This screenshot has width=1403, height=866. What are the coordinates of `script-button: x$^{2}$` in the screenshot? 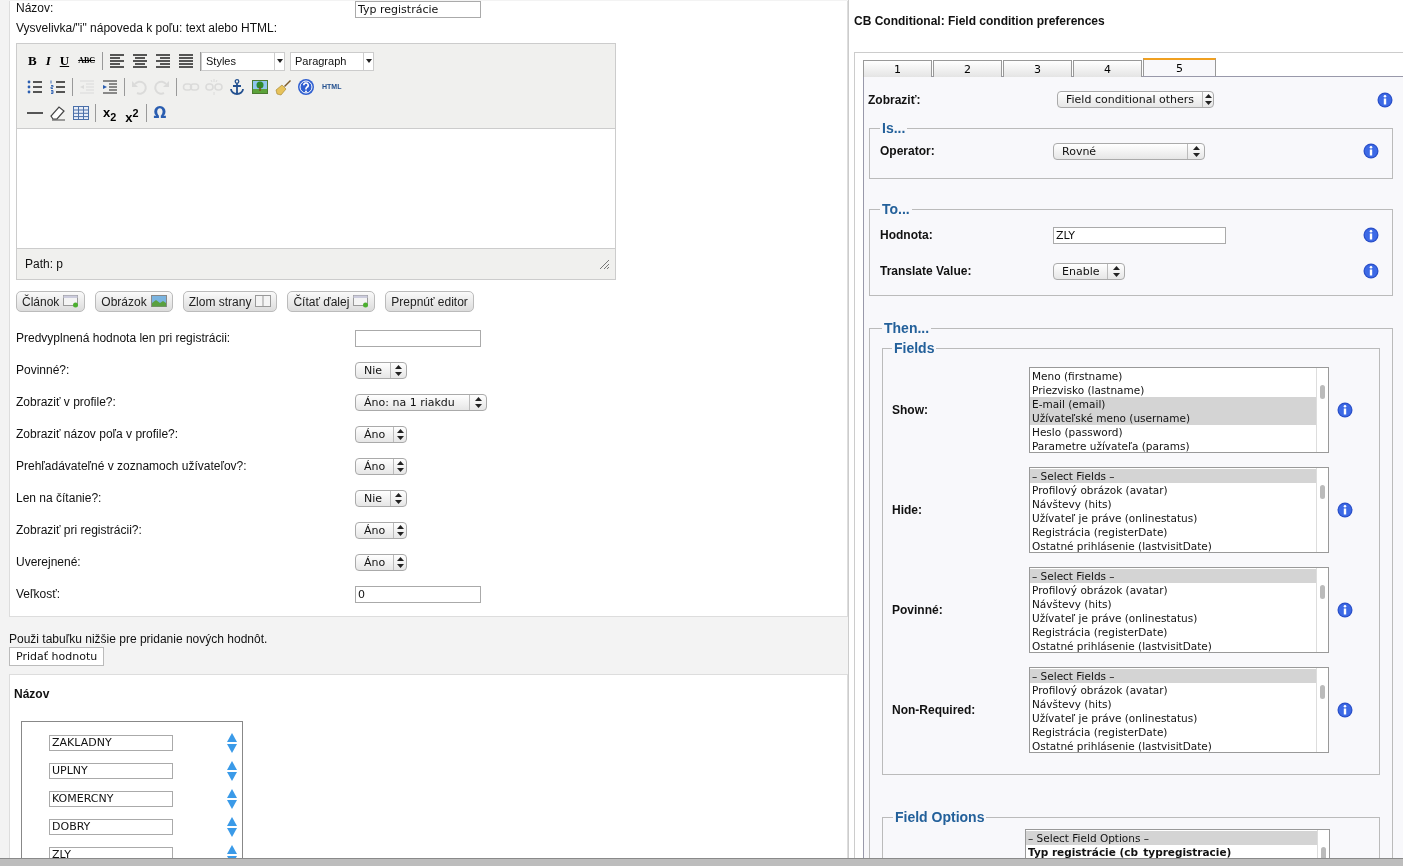 It's located at (132, 113).